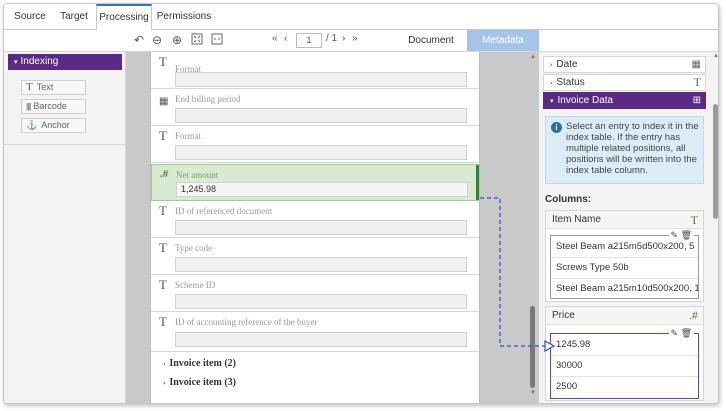 The width and height of the screenshot is (726, 411). What do you see at coordinates (516, 272) in the screenshot?
I see `connector-line` at bounding box center [516, 272].